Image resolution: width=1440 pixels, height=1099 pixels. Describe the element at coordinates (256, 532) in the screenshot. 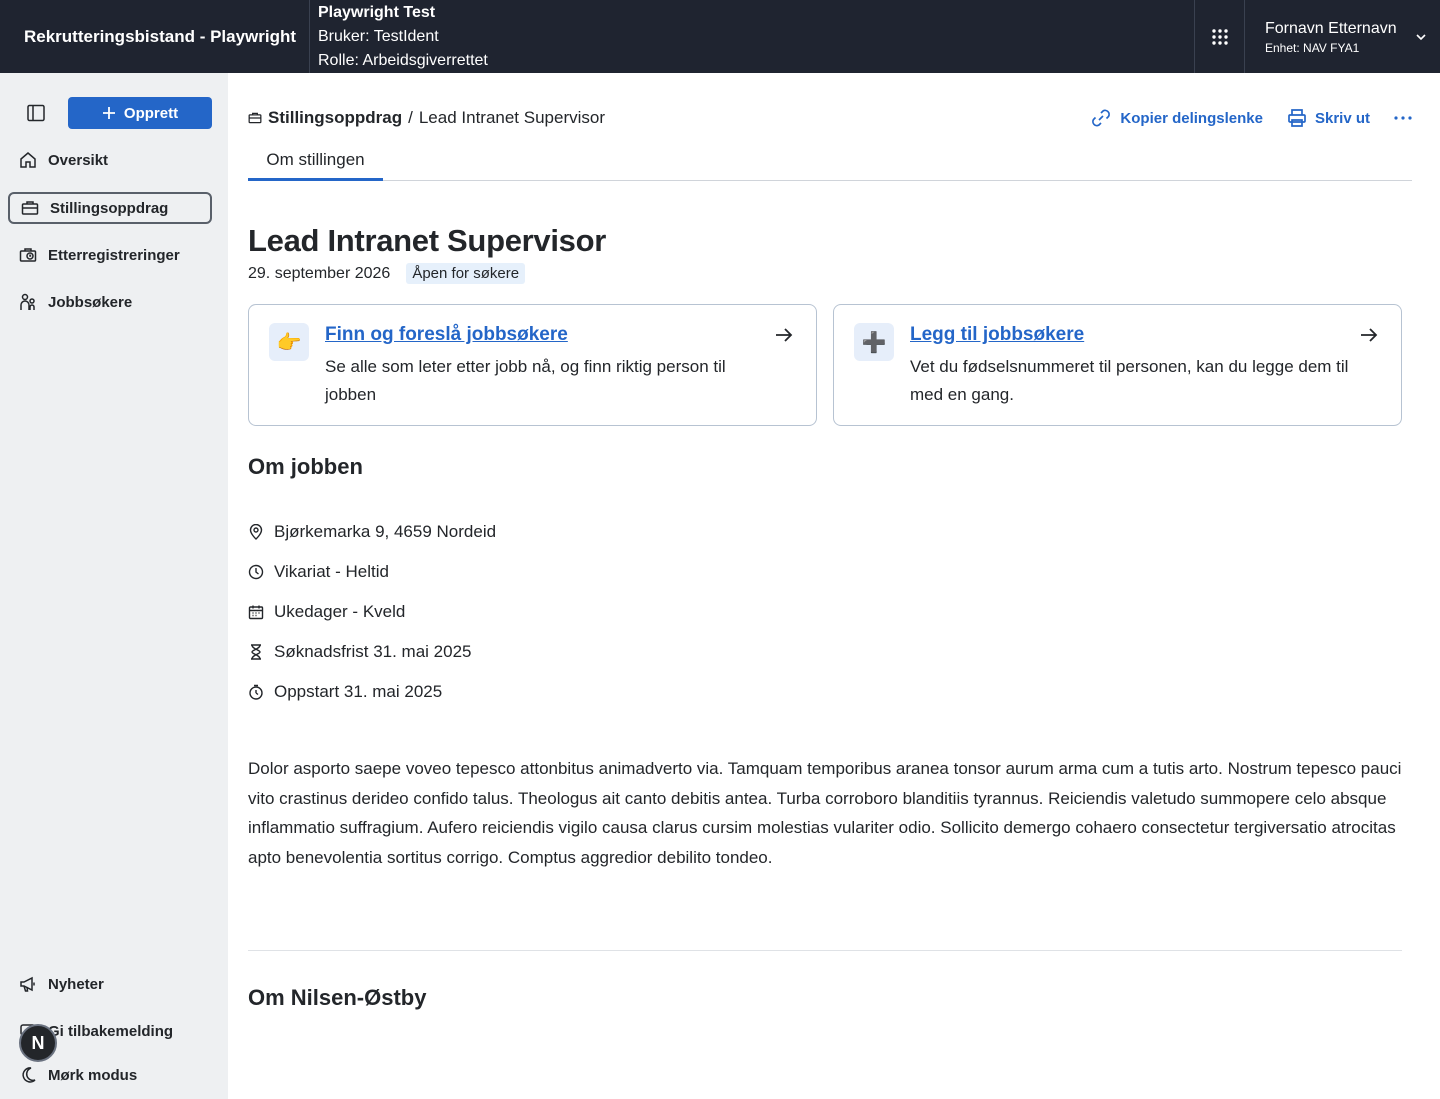

I see `location-pin-icon` at that location.